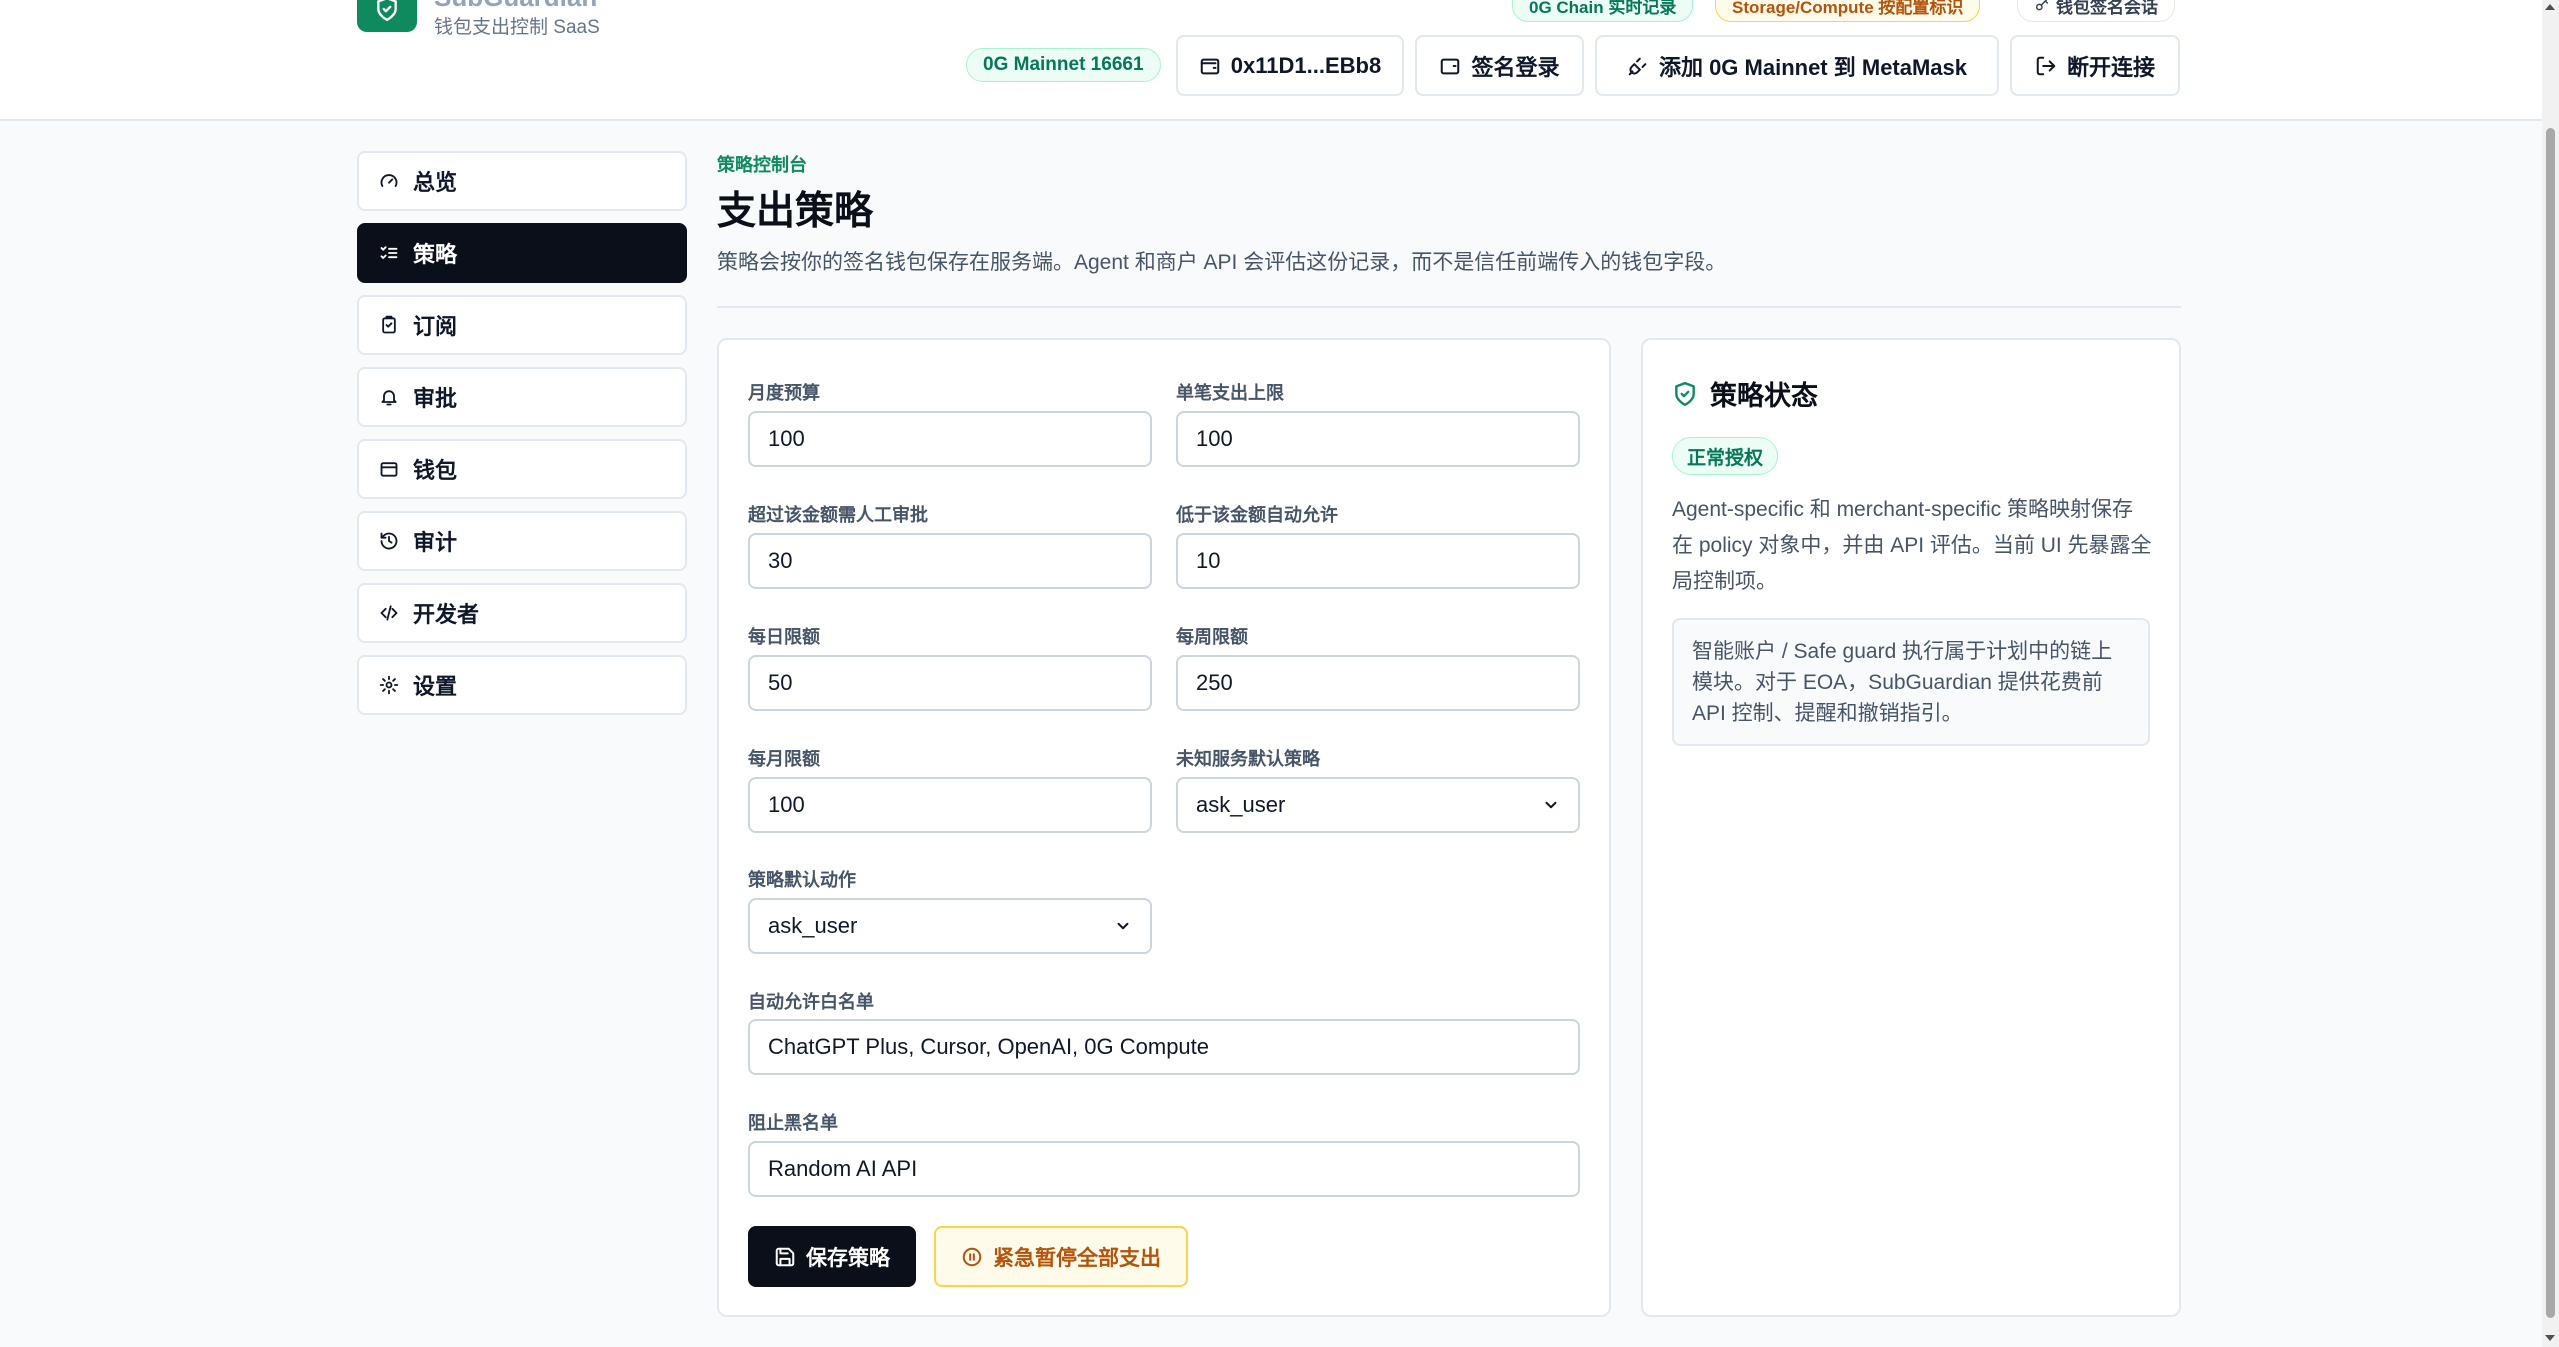 Image resolution: width=2559 pixels, height=1347 pixels. Describe the element at coordinates (522, 181) in the screenshot. I see `sidebar-item-overview: 总览` at that location.